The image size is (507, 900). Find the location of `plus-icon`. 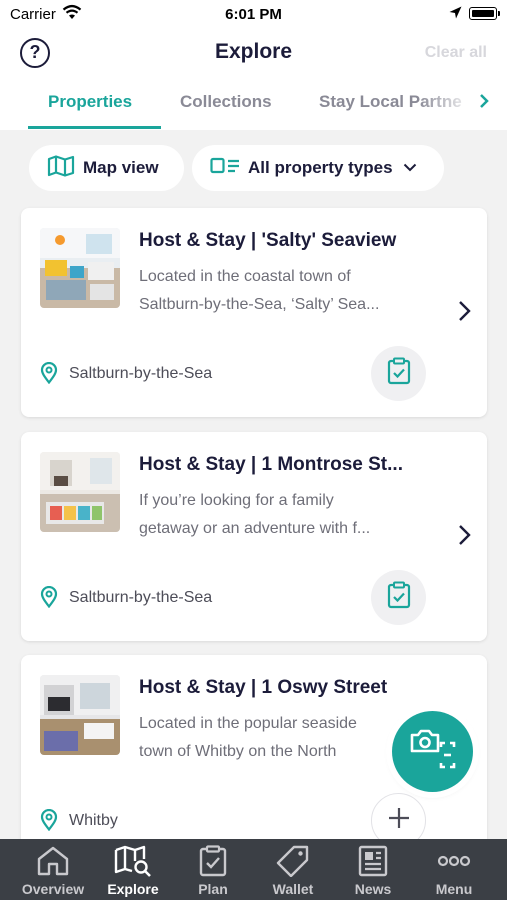

plus-icon is located at coordinates (399, 820).